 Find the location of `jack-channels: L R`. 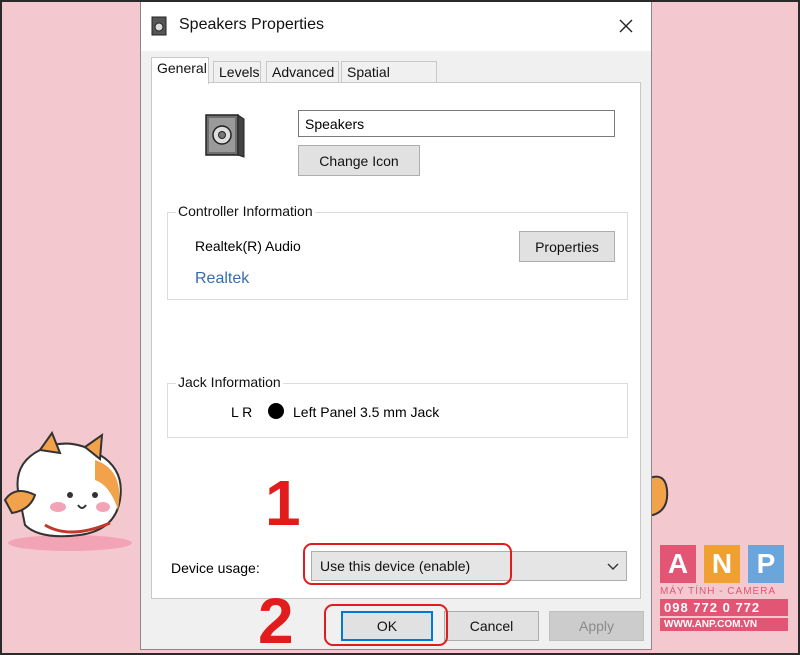

jack-channels: L R is located at coordinates (242, 412).